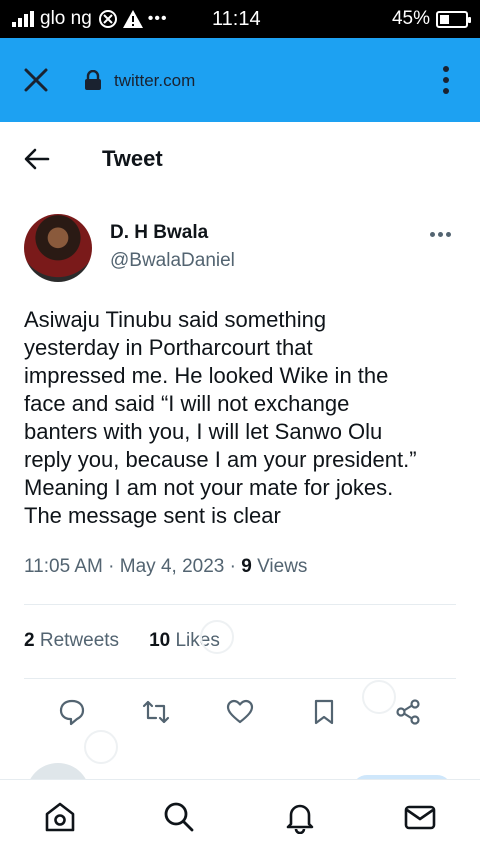  I want to click on battery-icon, so click(453, 19).